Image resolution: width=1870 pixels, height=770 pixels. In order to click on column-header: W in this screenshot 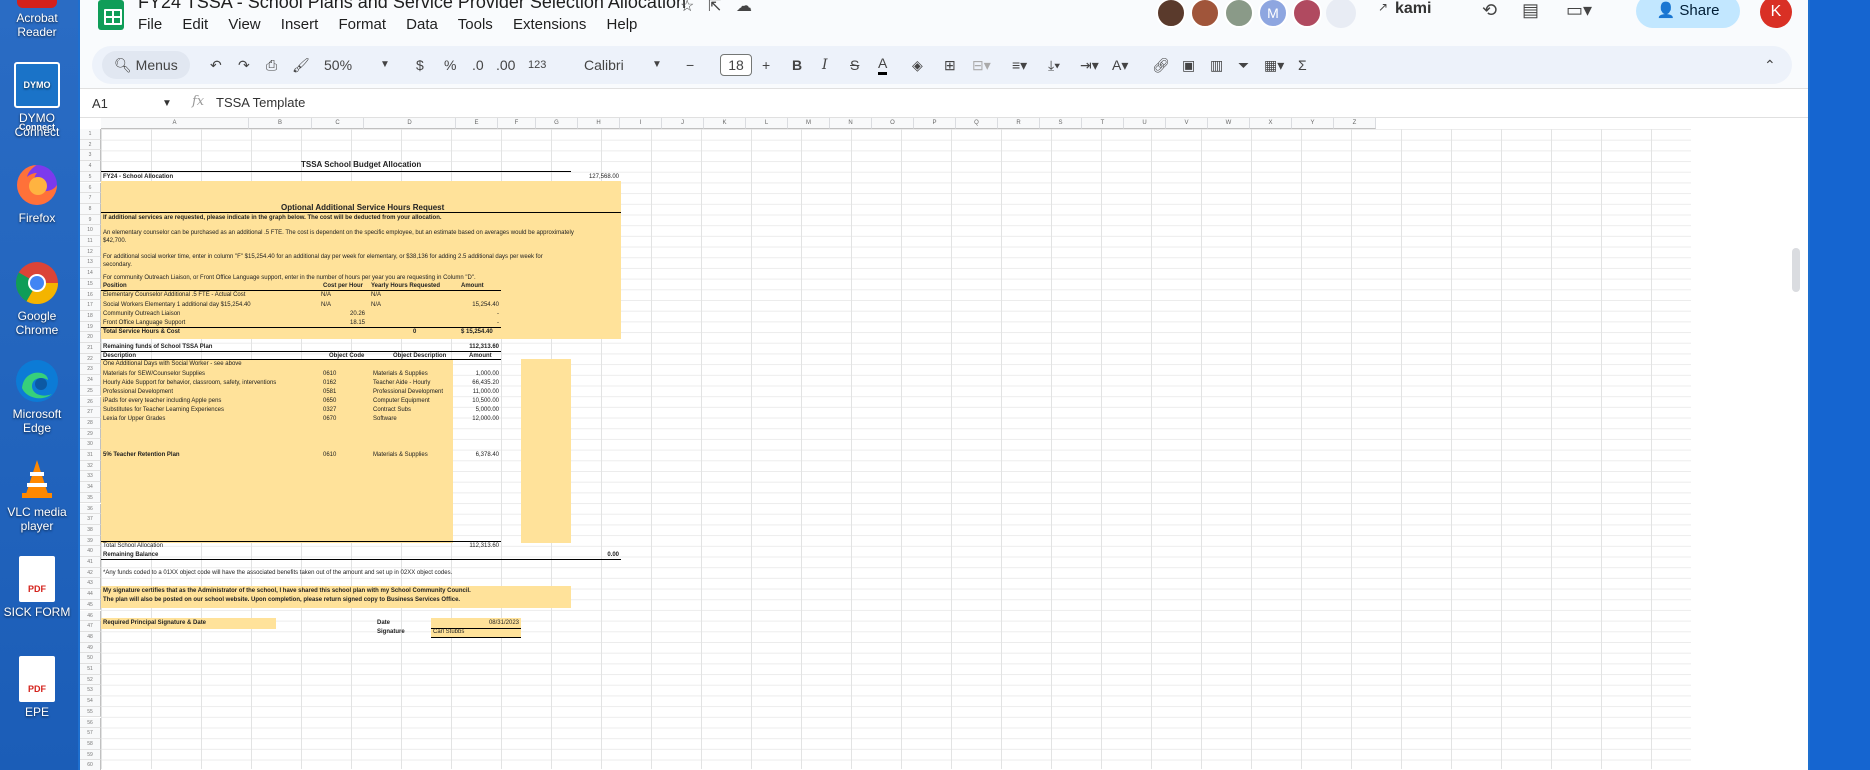, I will do `click(1229, 123)`.